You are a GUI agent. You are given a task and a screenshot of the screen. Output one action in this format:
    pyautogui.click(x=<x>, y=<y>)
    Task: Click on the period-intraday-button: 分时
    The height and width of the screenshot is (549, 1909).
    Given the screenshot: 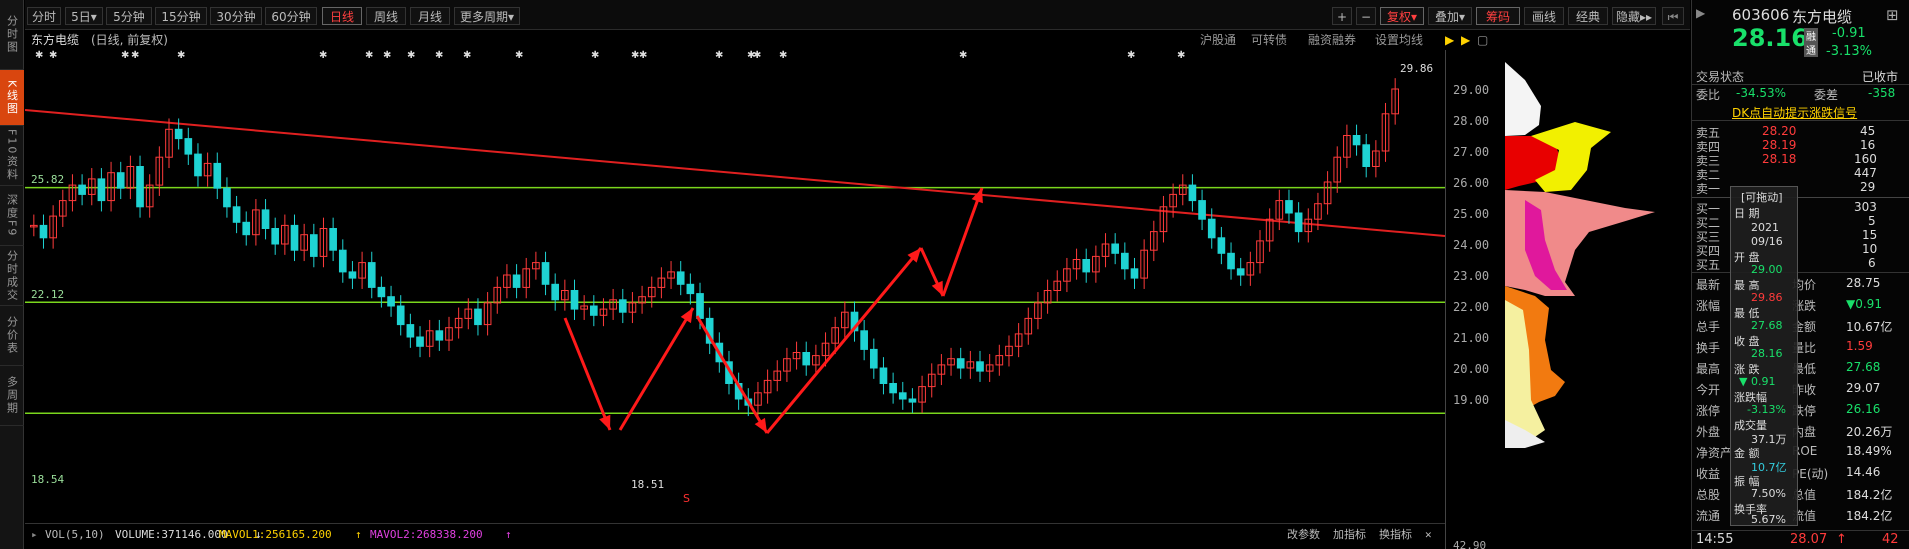 What is the action you would take?
    pyautogui.click(x=44, y=16)
    